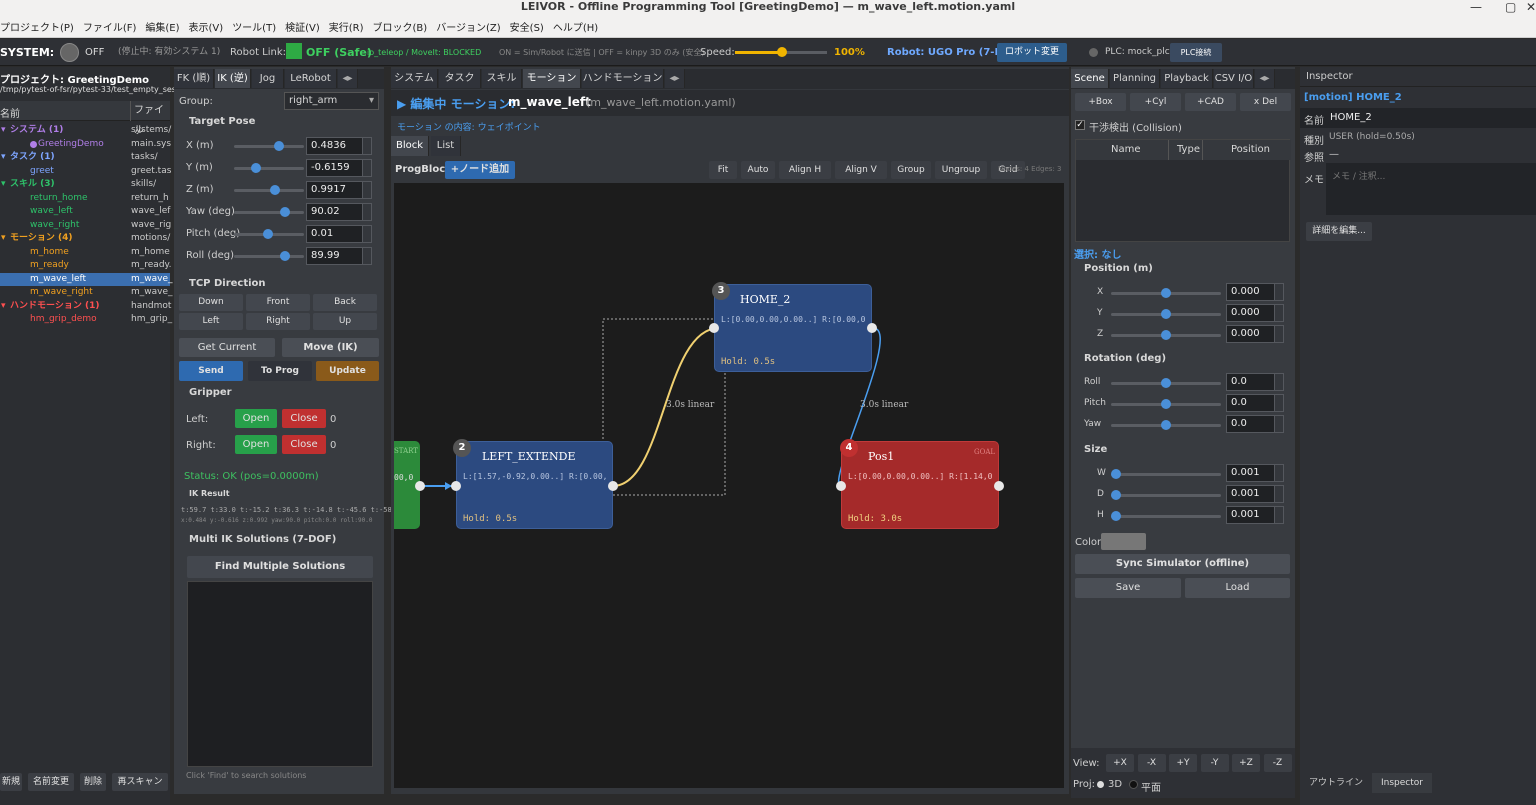 This screenshot has height=805, width=1536. Describe the element at coordinates (872, 328) in the screenshot. I see `node-3-out-port` at that location.